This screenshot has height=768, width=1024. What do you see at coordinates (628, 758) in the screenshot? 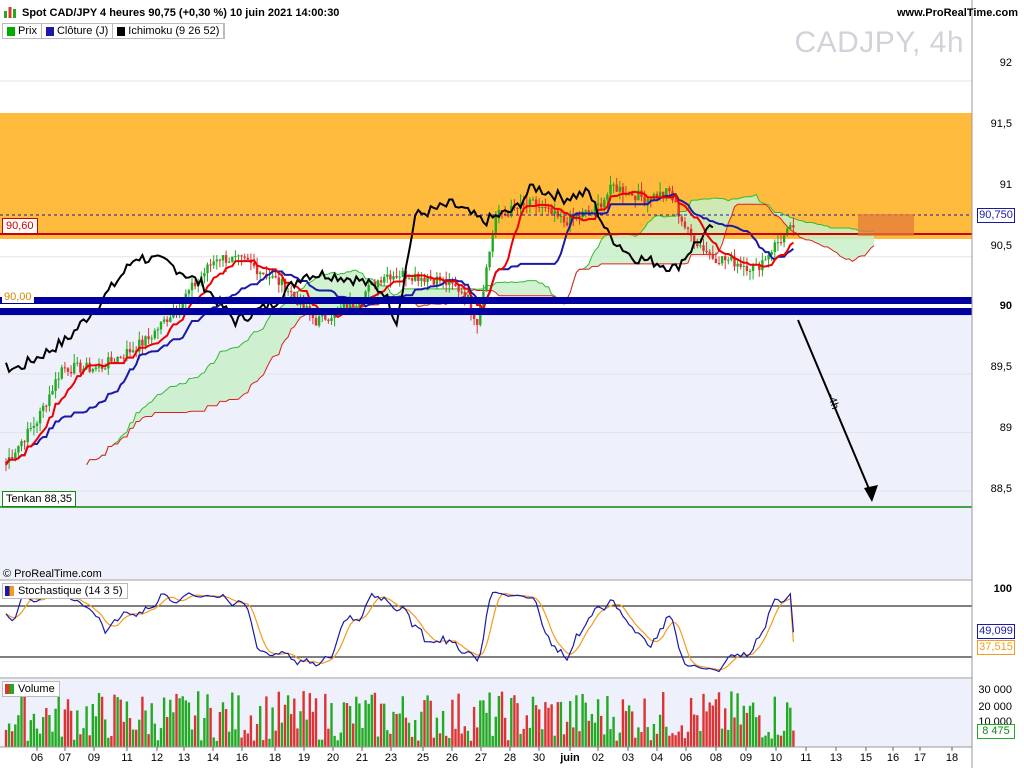
I see `x-tick-label: 03` at bounding box center [628, 758].